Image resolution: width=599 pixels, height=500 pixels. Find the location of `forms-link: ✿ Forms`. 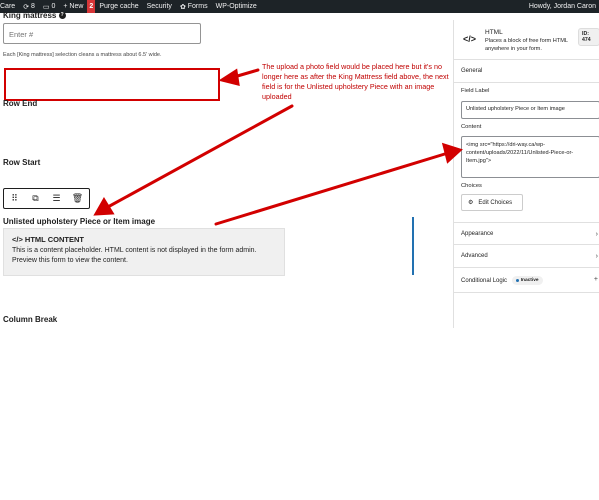

forms-link: ✿ Forms is located at coordinates (194, 6).